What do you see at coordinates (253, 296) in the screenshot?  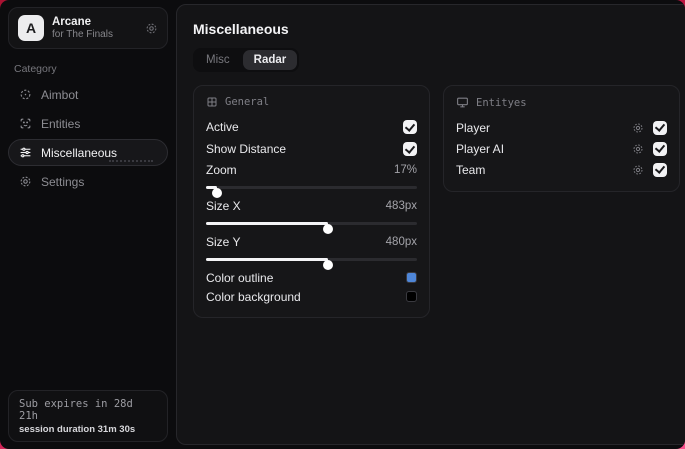 I see `setting-label: Color background` at bounding box center [253, 296].